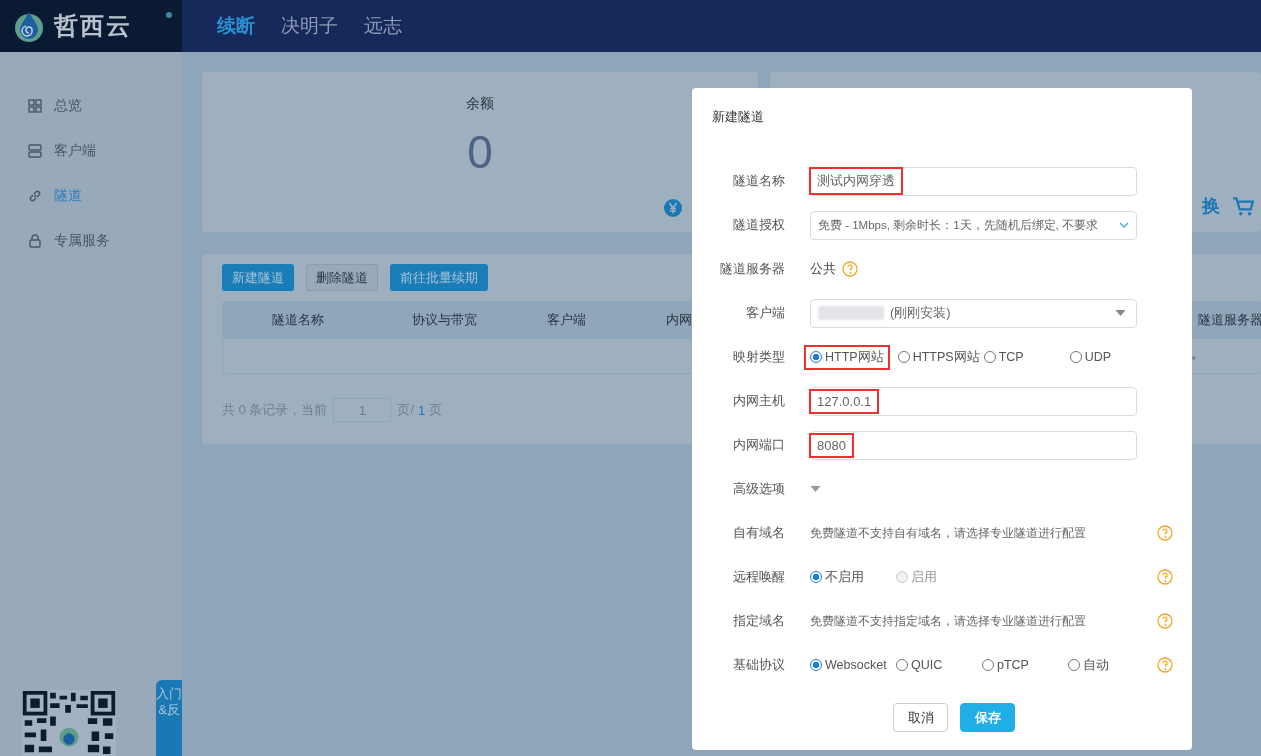  What do you see at coordinates (169, 15) in the screenshot?
I see `status-dot` at bounding box center [169, 15].